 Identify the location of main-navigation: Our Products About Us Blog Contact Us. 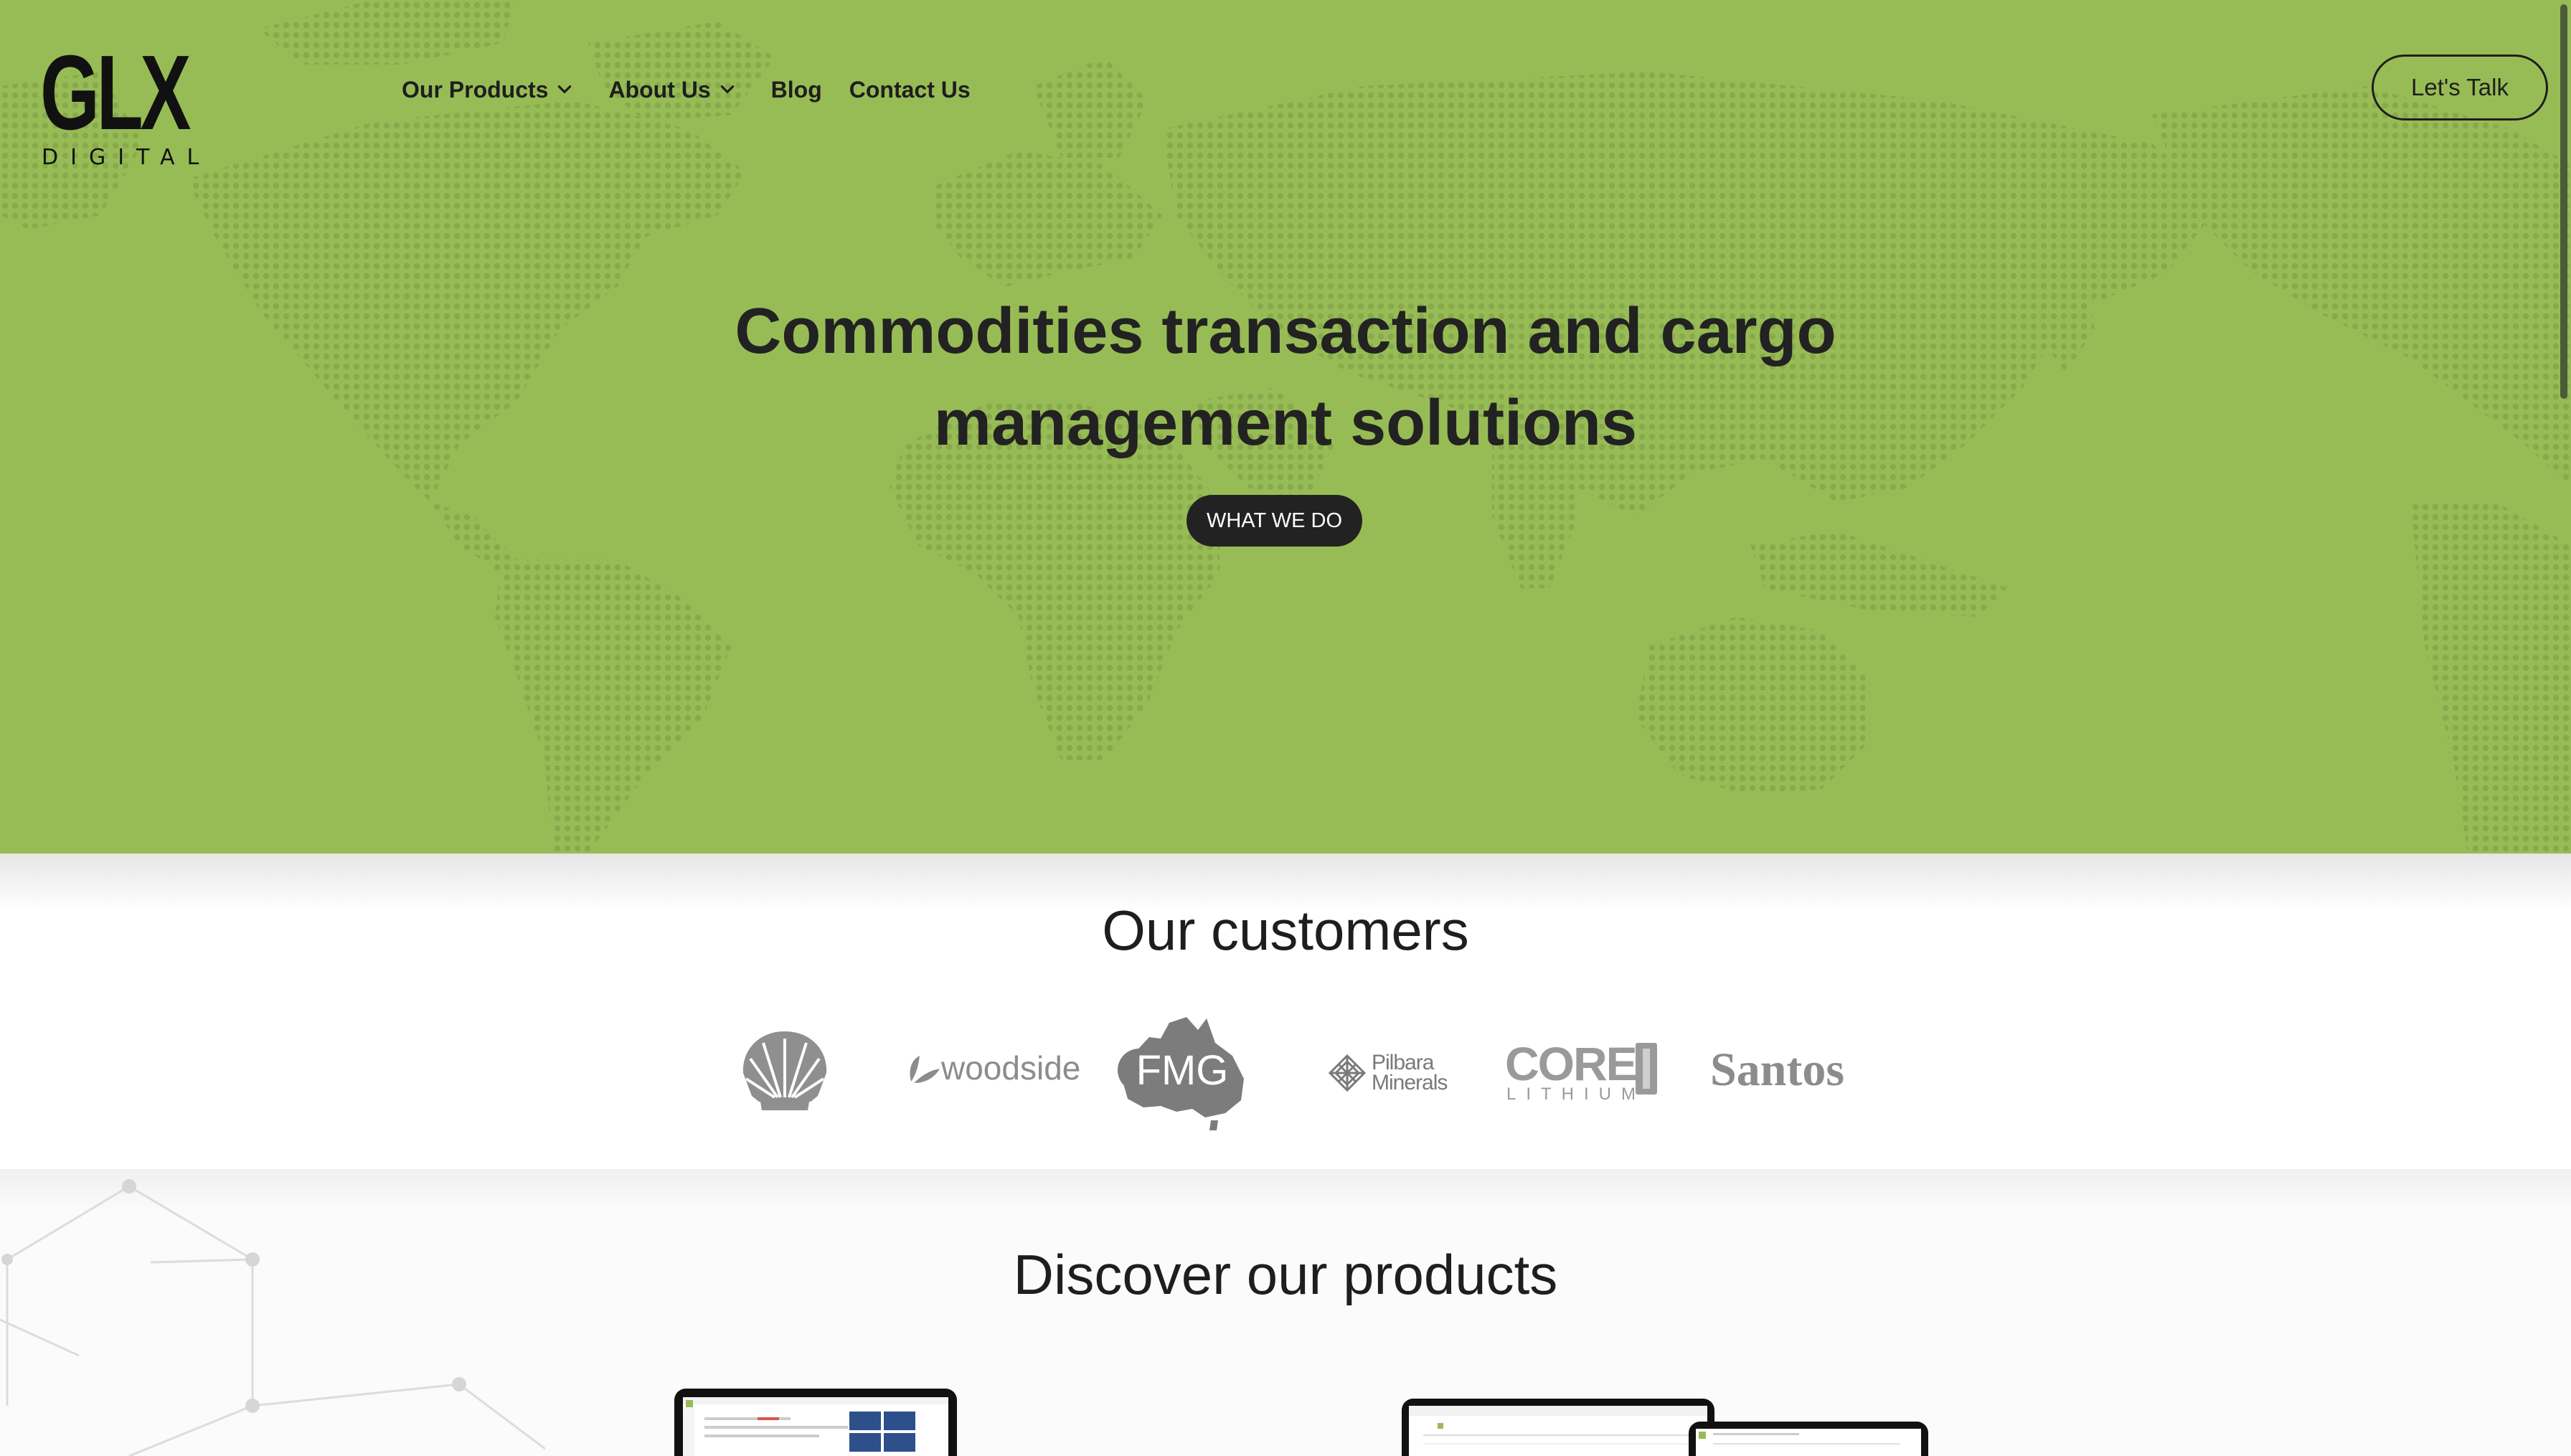
(703, 90).